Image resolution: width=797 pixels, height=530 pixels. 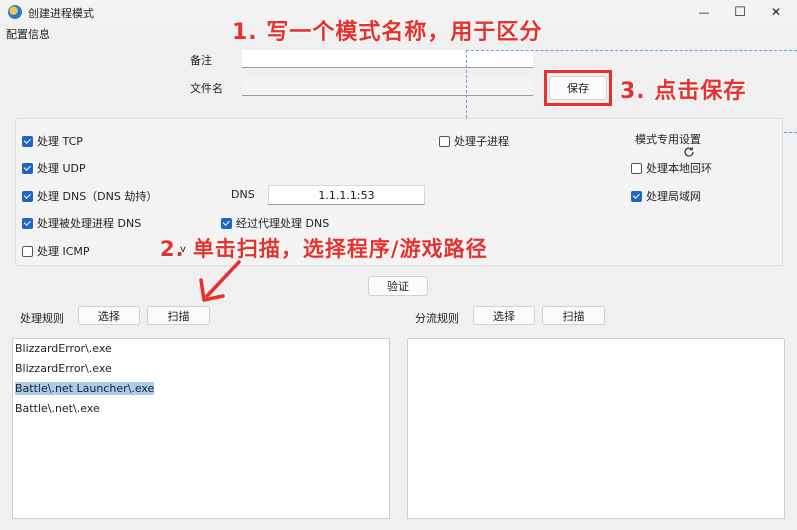 I want to click on window-title: 创建进程模式, so click(x=61, y=13).